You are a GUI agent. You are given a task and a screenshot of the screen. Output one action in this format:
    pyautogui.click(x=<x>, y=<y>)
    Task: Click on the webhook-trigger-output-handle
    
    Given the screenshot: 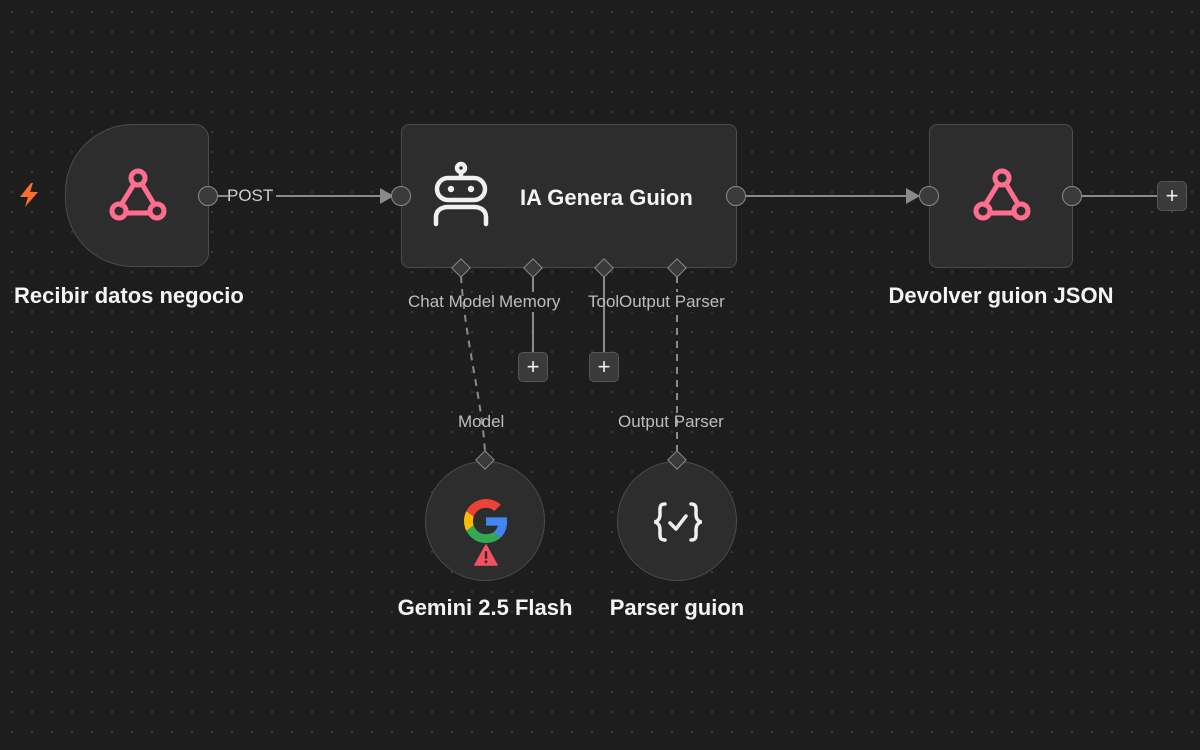 What is the action you would take?
    pyautogui.click(x=208, y=196)
    